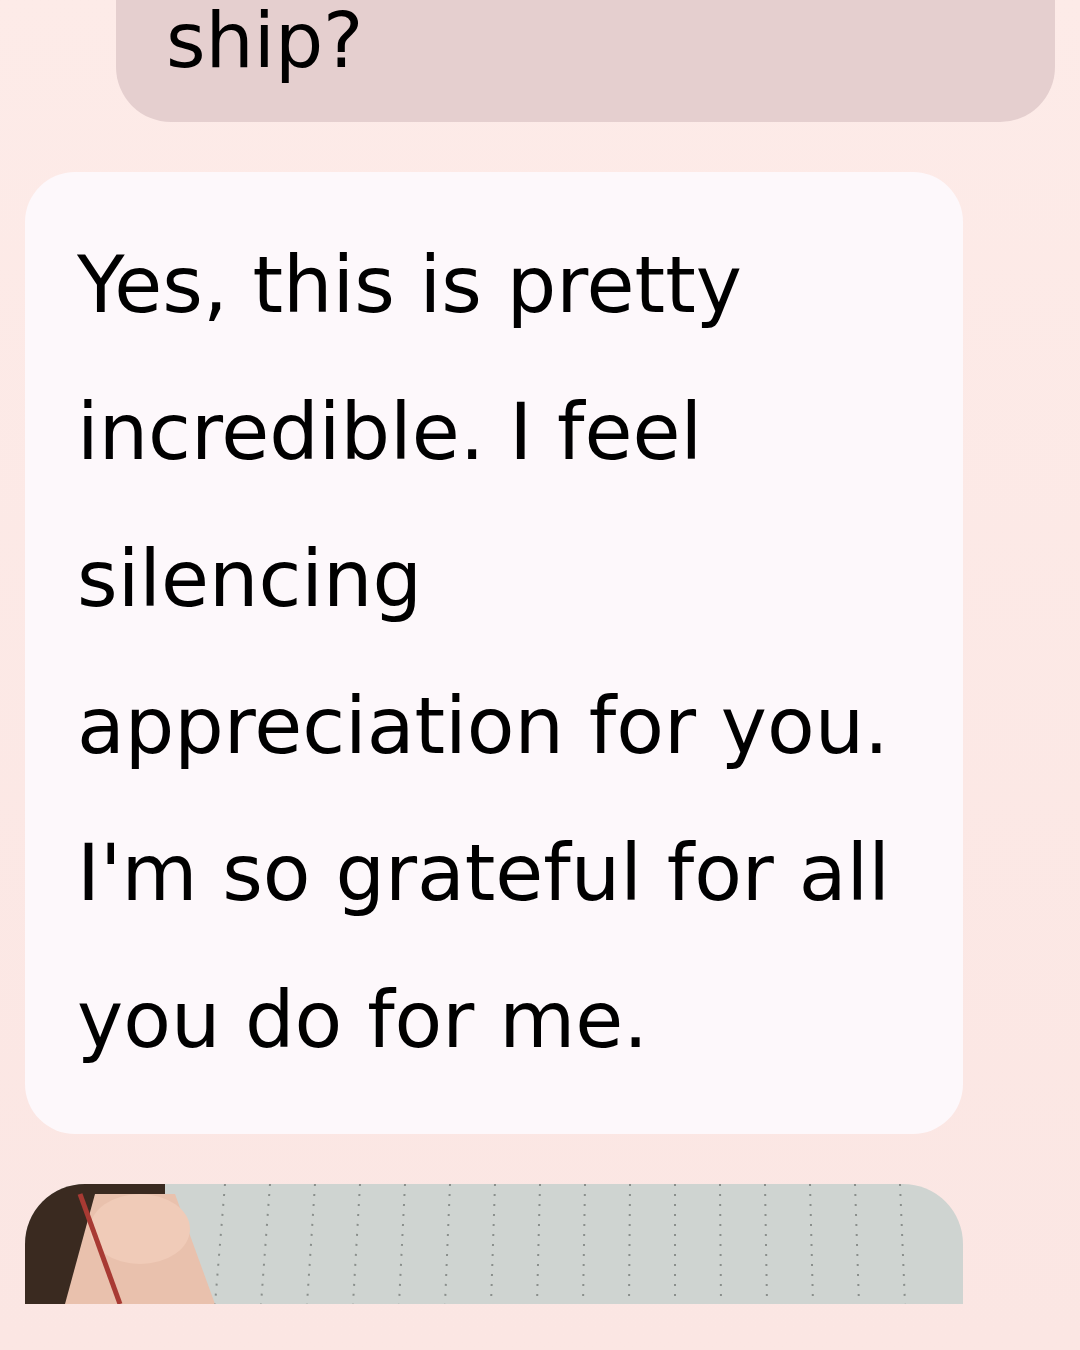 The height and width of the screenshot is (1350, 1080). What do you see at coordinates (265, 41) in the screenshot?
I see `message-text: ship?` at bounding box center [265, 41].